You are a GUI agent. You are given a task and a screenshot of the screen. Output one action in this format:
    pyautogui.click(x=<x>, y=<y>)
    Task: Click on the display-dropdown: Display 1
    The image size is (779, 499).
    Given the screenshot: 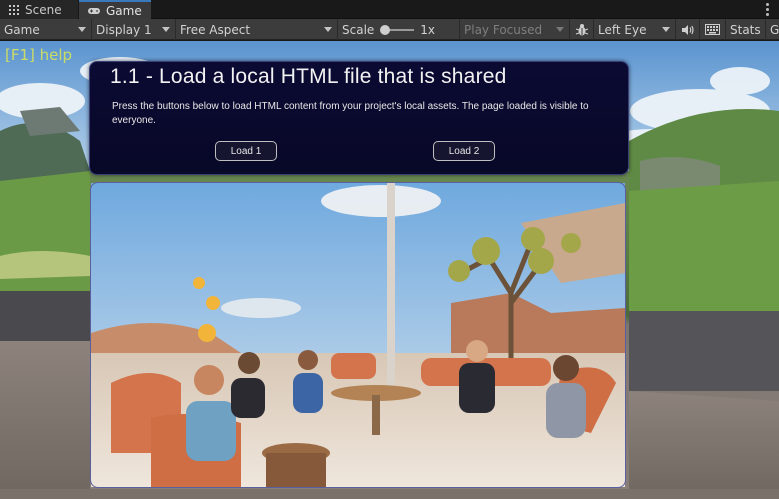 What is the action you would take?
    pyautogui.click(x=134, y=29)
    